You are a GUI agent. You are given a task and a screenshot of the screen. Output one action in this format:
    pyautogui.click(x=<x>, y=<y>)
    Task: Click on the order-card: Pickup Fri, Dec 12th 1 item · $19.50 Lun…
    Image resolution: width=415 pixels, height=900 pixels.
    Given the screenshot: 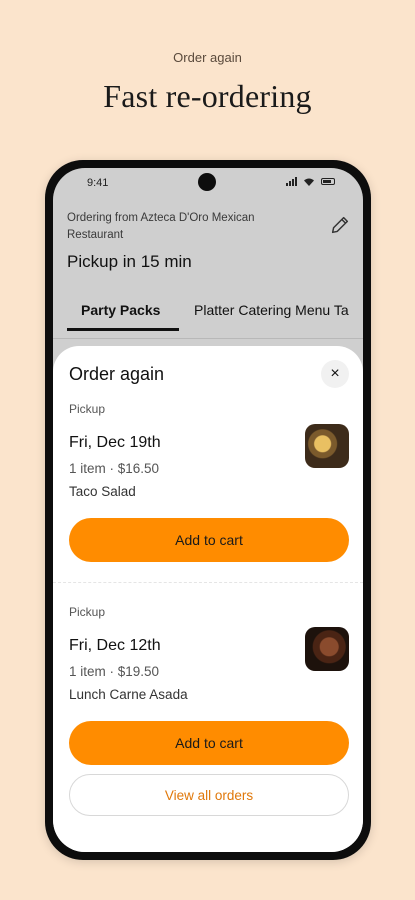 What is the action you would take?
    pyautogui.click(x=209, y=695)
    